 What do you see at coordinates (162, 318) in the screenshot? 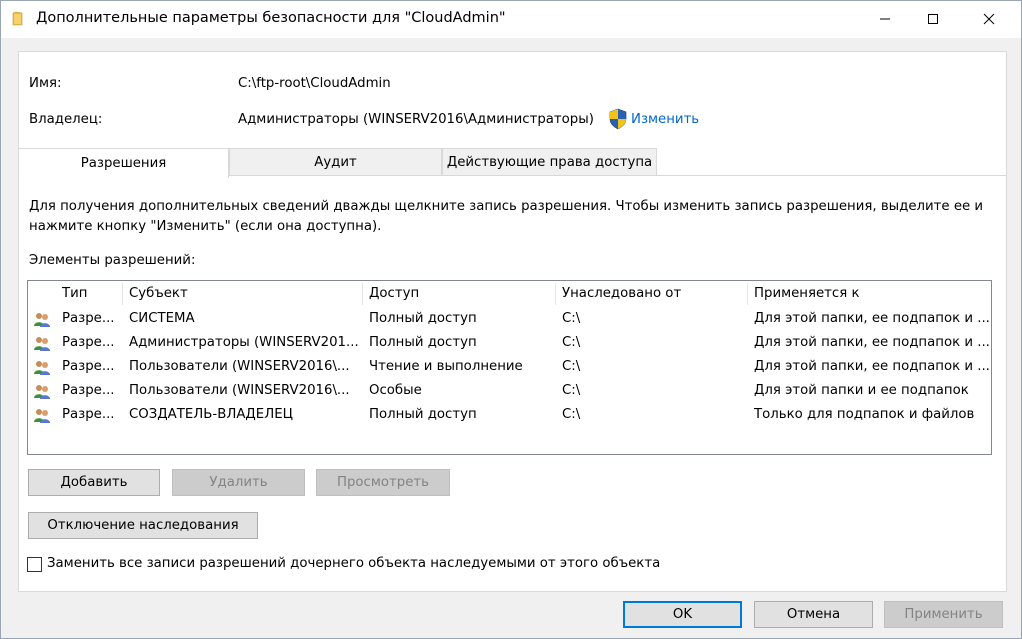
I see `cell-principal: СИСТЕМА` at bounding box center [162, 318].